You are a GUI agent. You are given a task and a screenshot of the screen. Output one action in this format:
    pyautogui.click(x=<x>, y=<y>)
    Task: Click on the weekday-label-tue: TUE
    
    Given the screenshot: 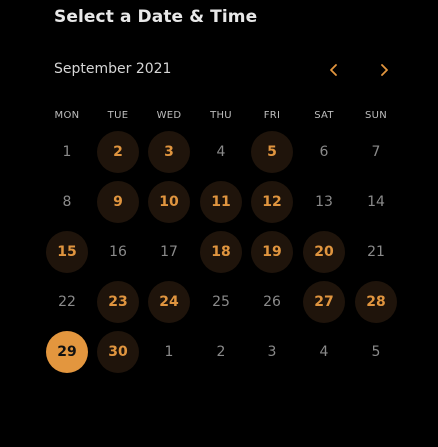 What is the action you would take?
    pyautogui.click(x=118, y=115)
    